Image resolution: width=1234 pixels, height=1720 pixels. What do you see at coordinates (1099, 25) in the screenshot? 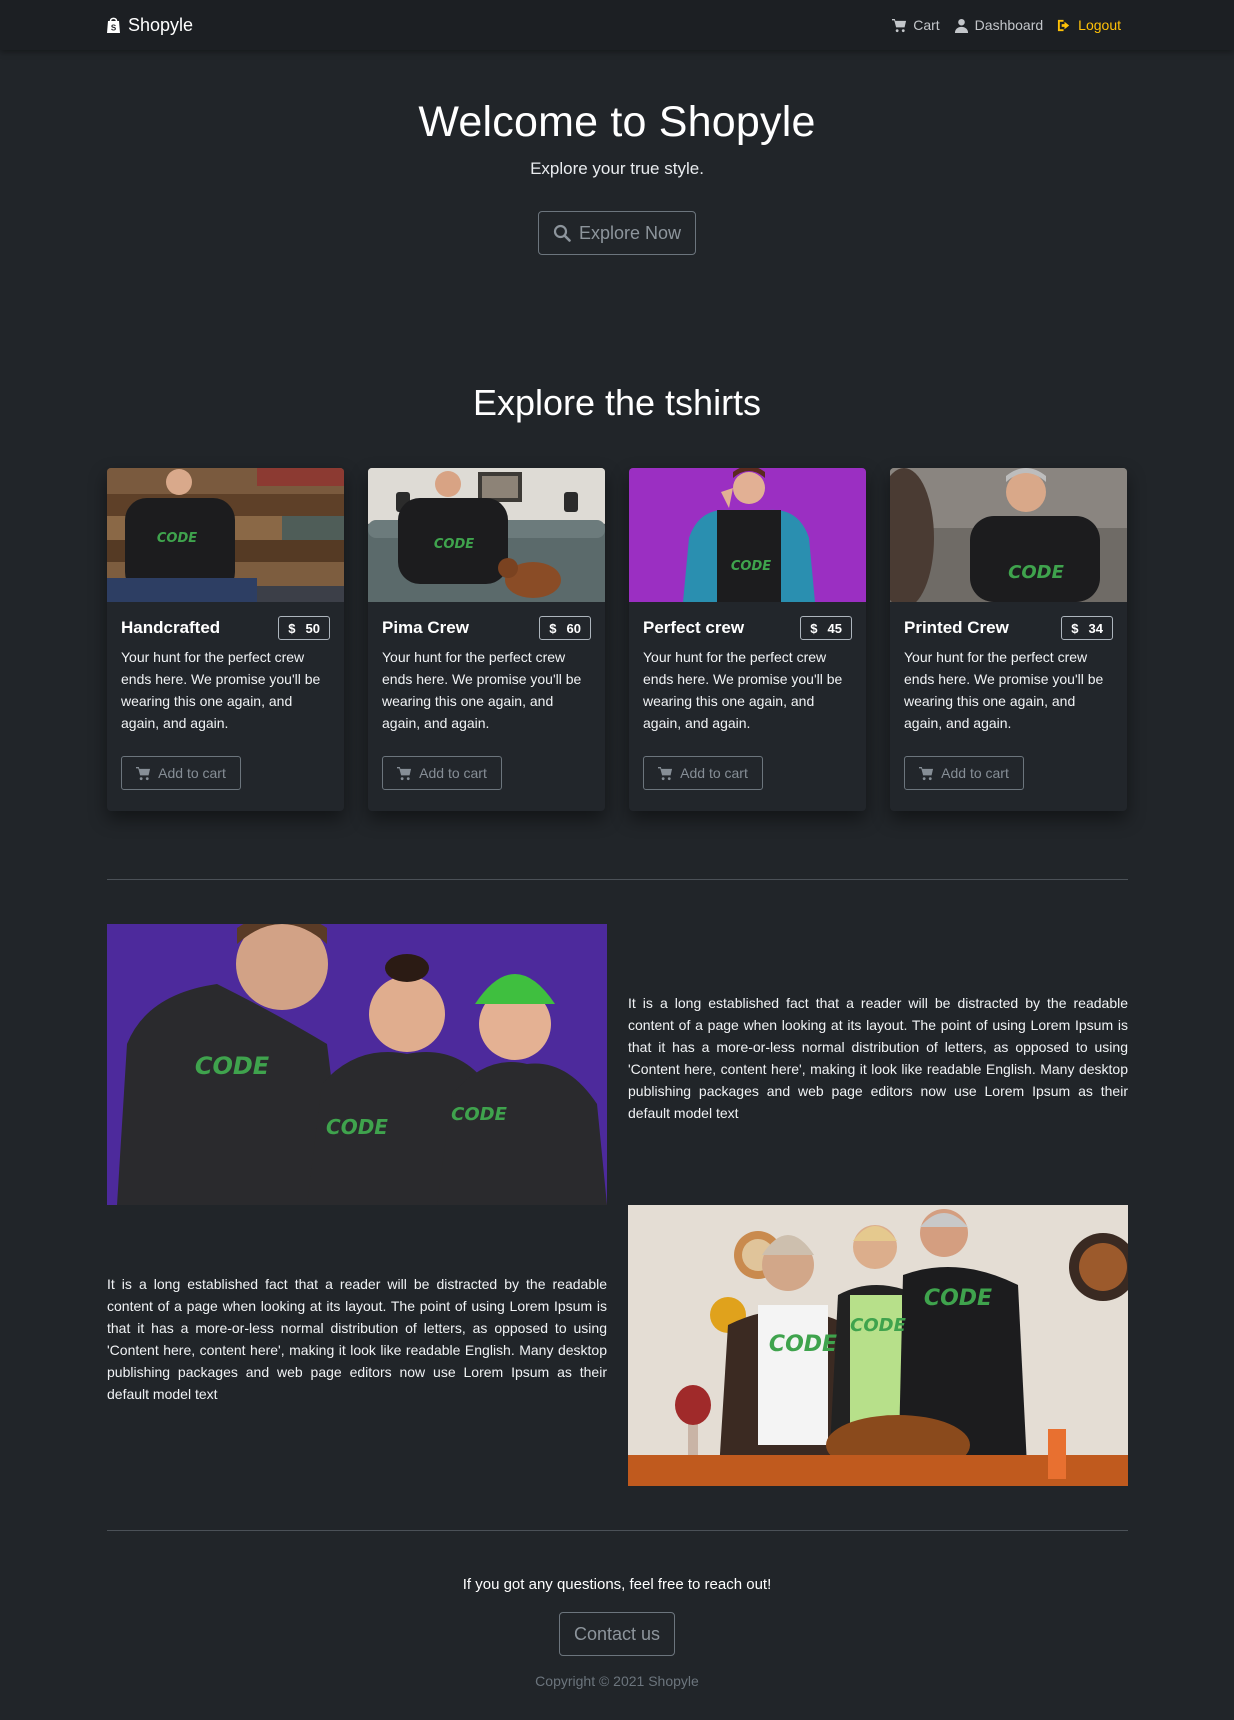
I see `nav-logout-label: Logout` at bounding box center [1099, 25].